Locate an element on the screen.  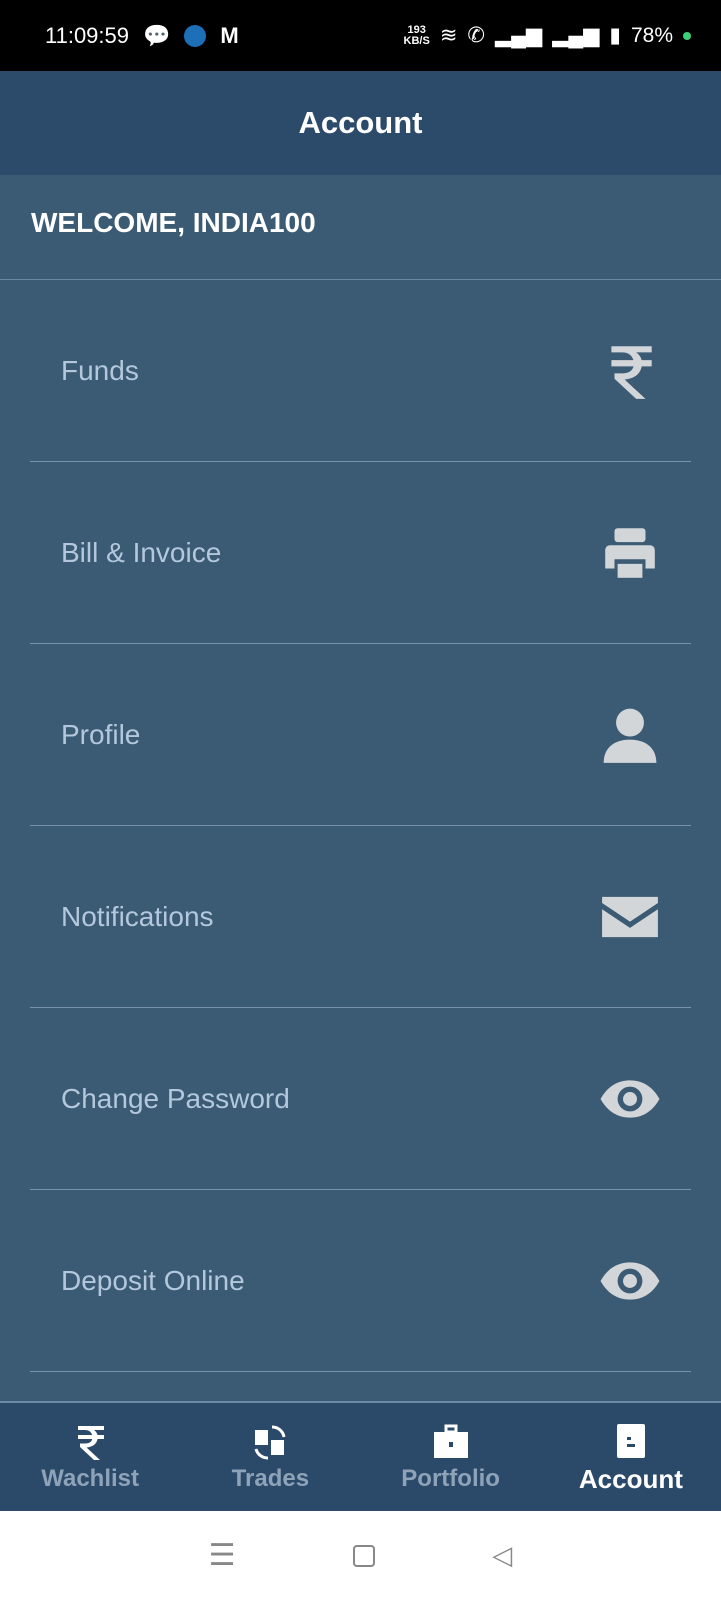
status-bar: 11:09:59 💬 M 193 KB/S ≋ ✆ ▂▄▆ ▂▄▆ ▮ 78% is located at coordinates (360, 35).